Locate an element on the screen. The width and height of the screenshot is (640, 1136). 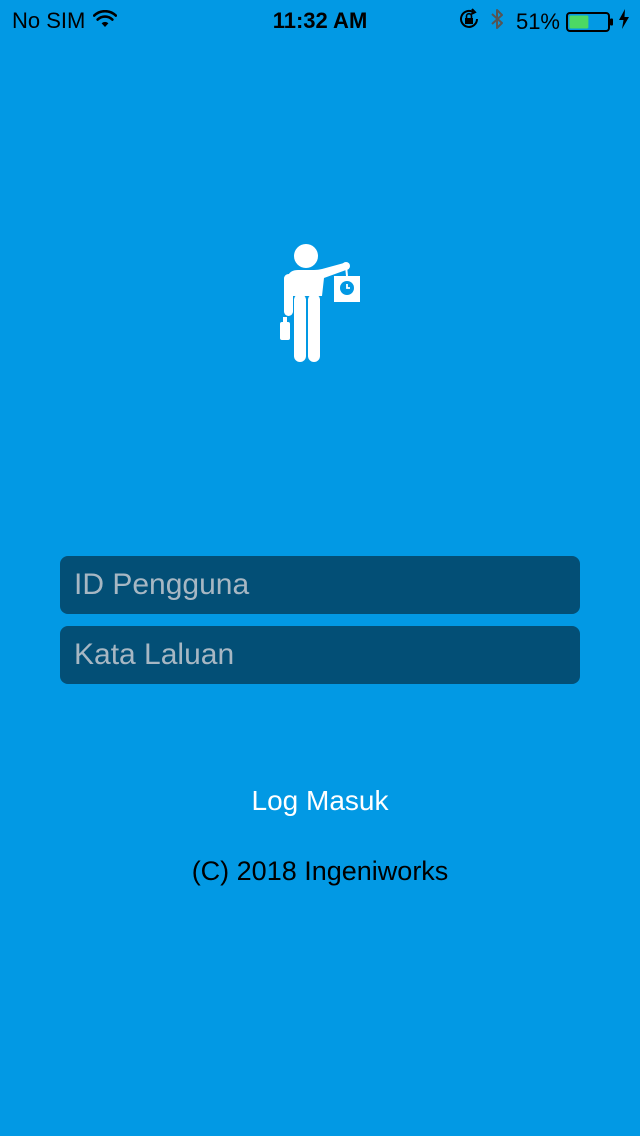
bluetooth-icon is located at coordinates (497, 22).